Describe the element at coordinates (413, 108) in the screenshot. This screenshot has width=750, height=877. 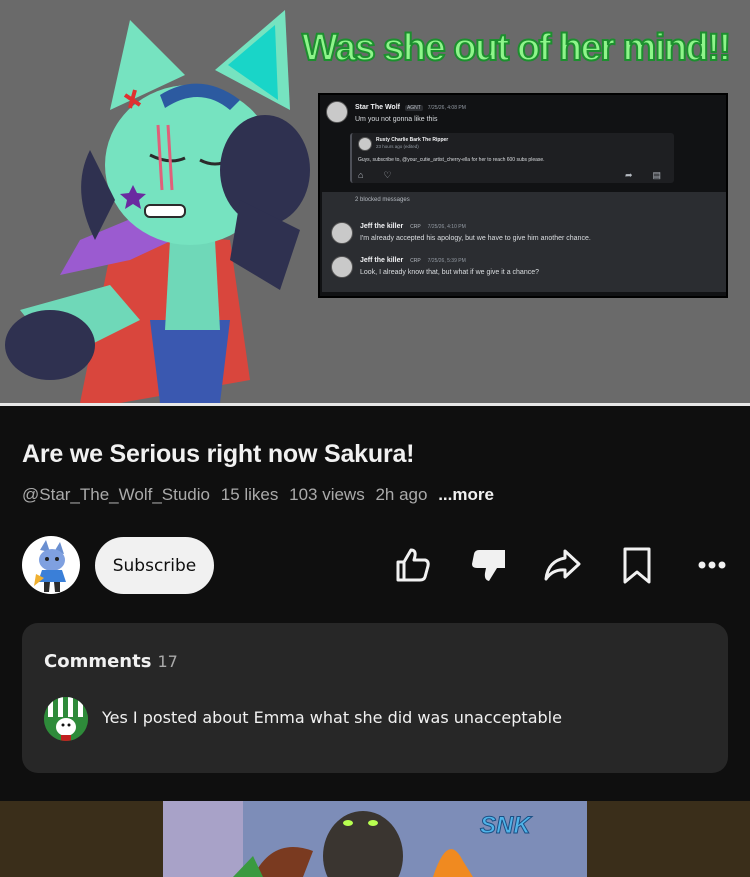
I see `discord-tag: AGNT` at that location.